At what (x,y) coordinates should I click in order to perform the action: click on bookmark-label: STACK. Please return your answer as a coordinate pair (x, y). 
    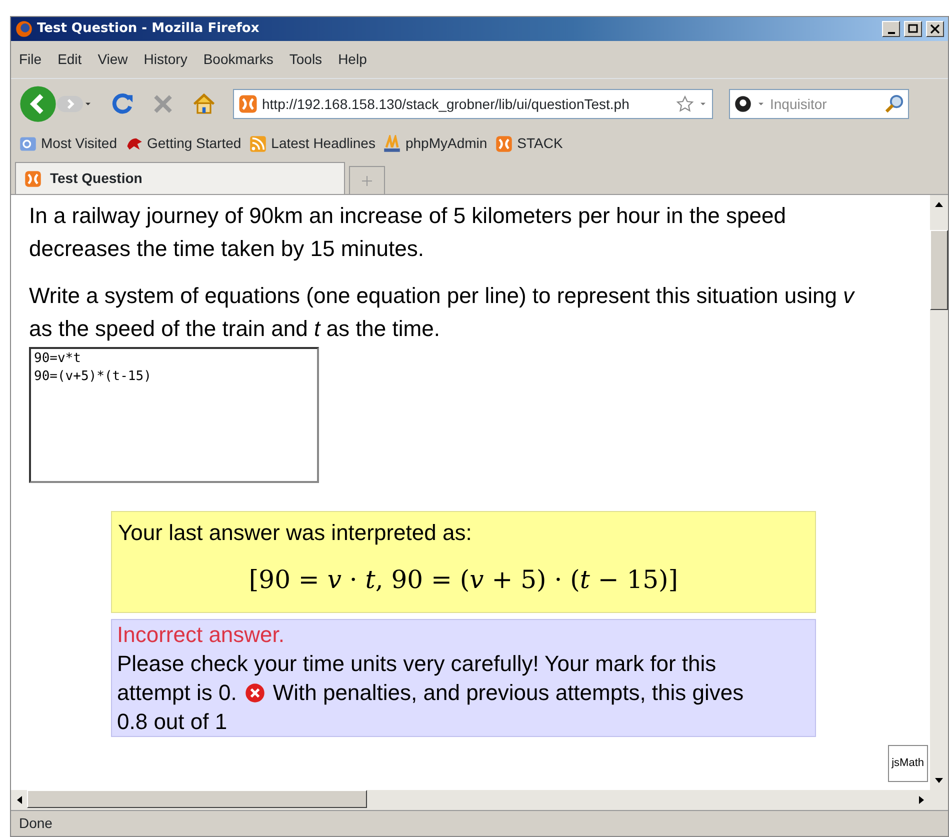
    Looking at the image, I should click on (540, 143).